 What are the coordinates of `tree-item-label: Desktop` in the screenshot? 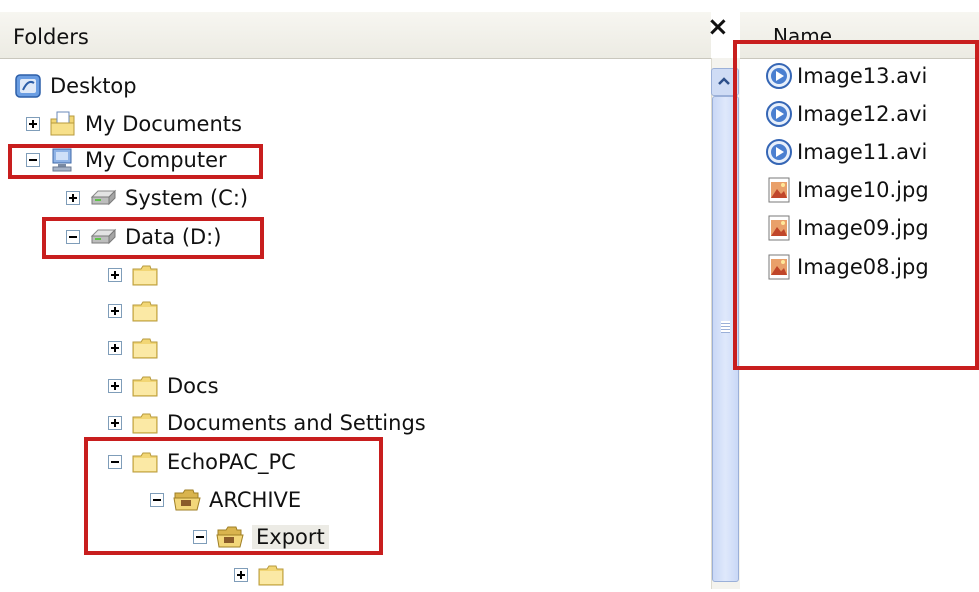 It's located at (93, 86).